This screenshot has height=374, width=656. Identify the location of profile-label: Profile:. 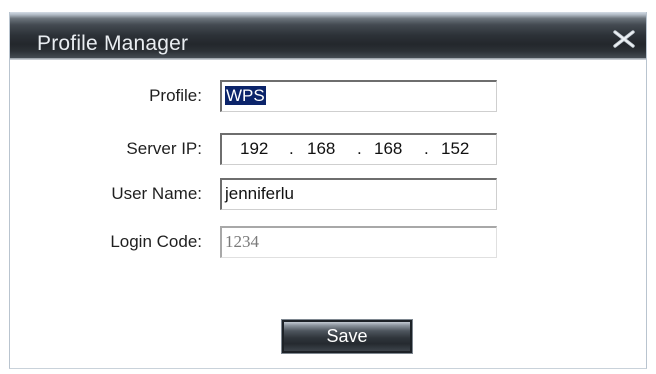
(175, 95).